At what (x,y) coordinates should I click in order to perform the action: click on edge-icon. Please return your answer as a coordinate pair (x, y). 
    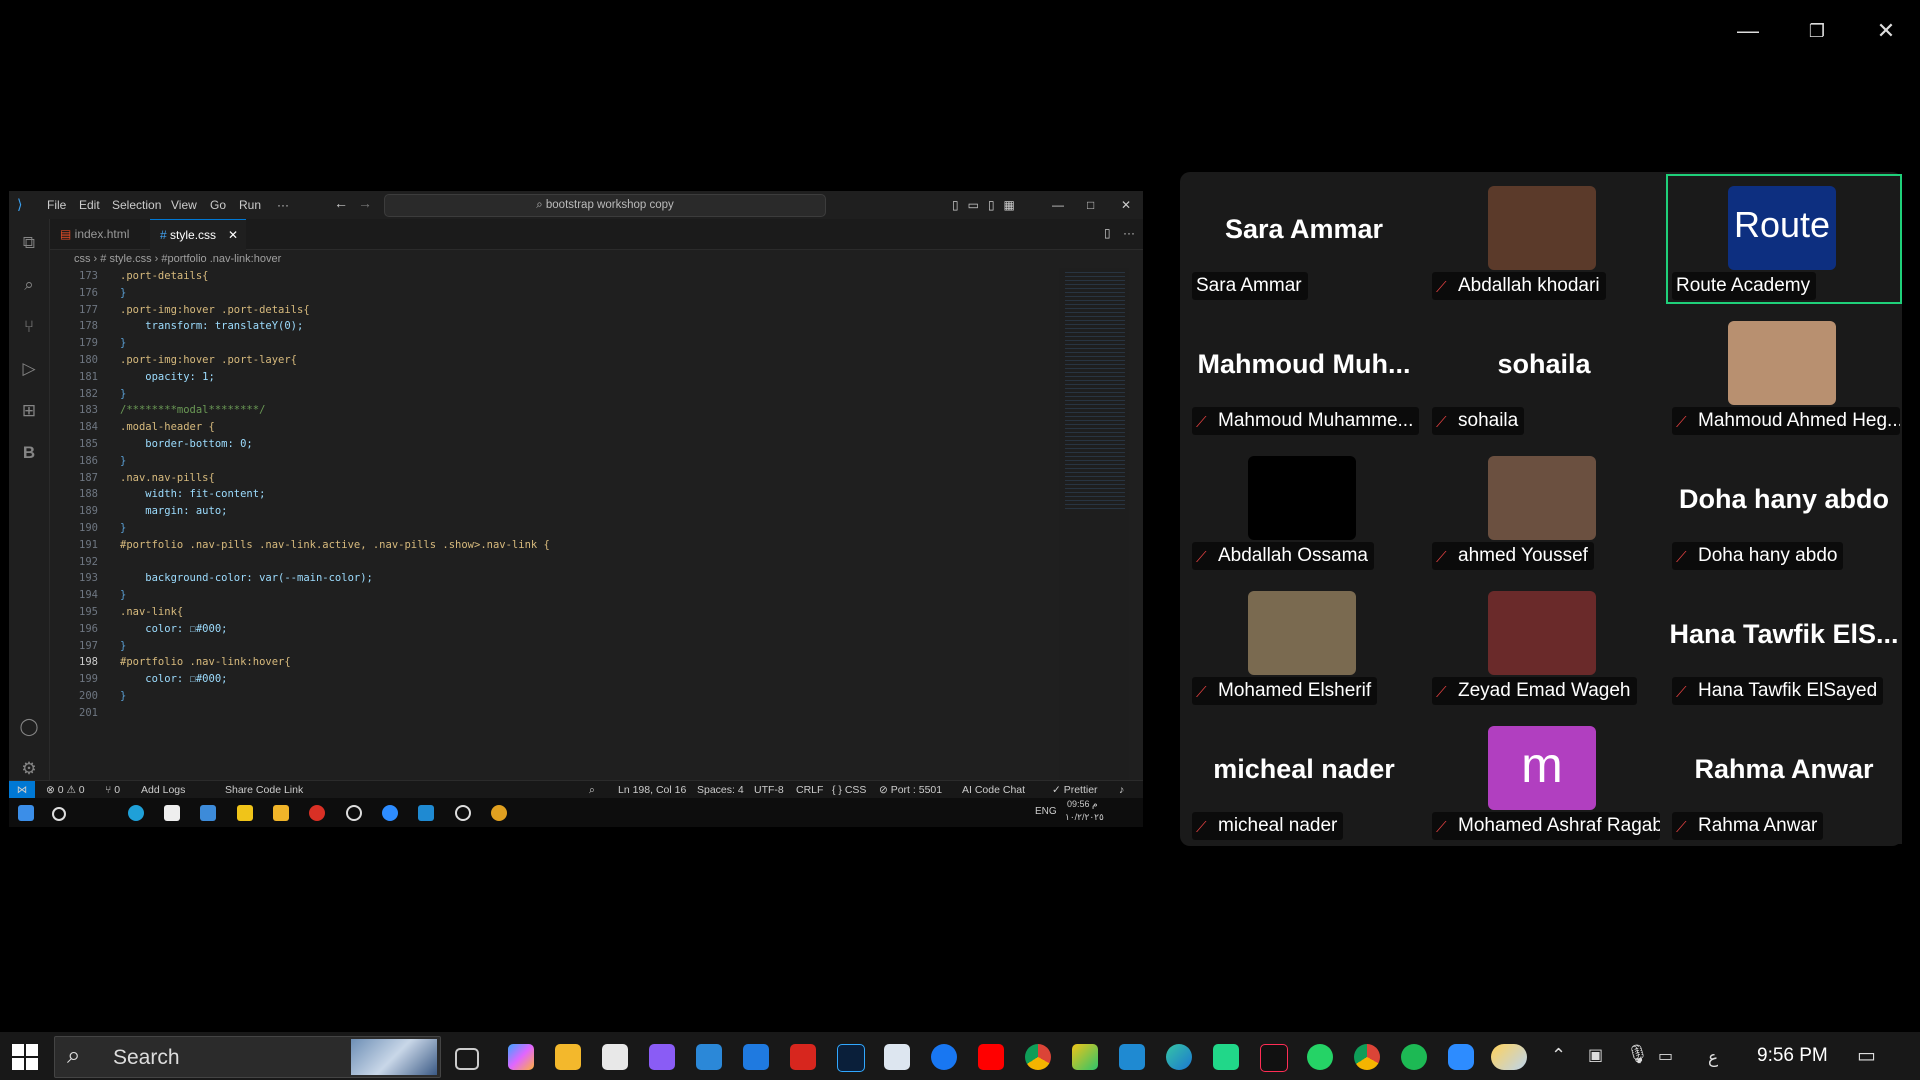
    Looking at the image, I should click on (1179, 1057).